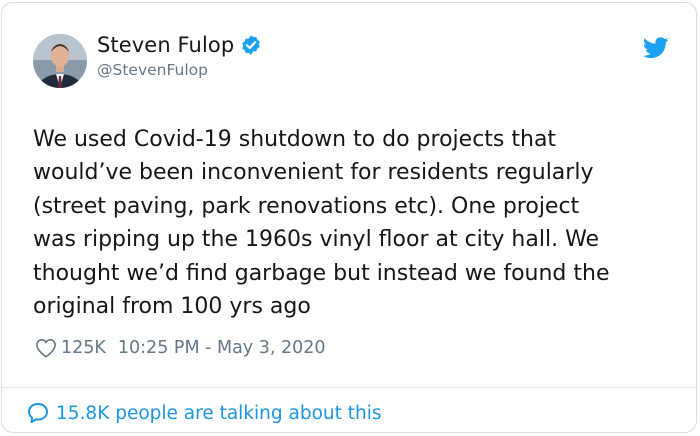  Describe the element at coordinates (165, 45) in the screenshot. I see `author-display-name: Steven Fulop` at that location.